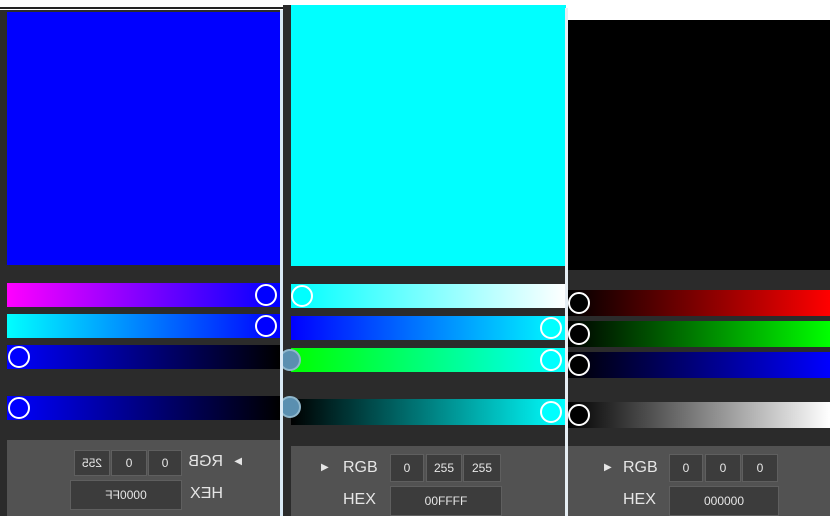 The image size is (830, 516). I want to click on footer: ▶ RGB 0 0 0 HEX 000000, so click(699, 481).